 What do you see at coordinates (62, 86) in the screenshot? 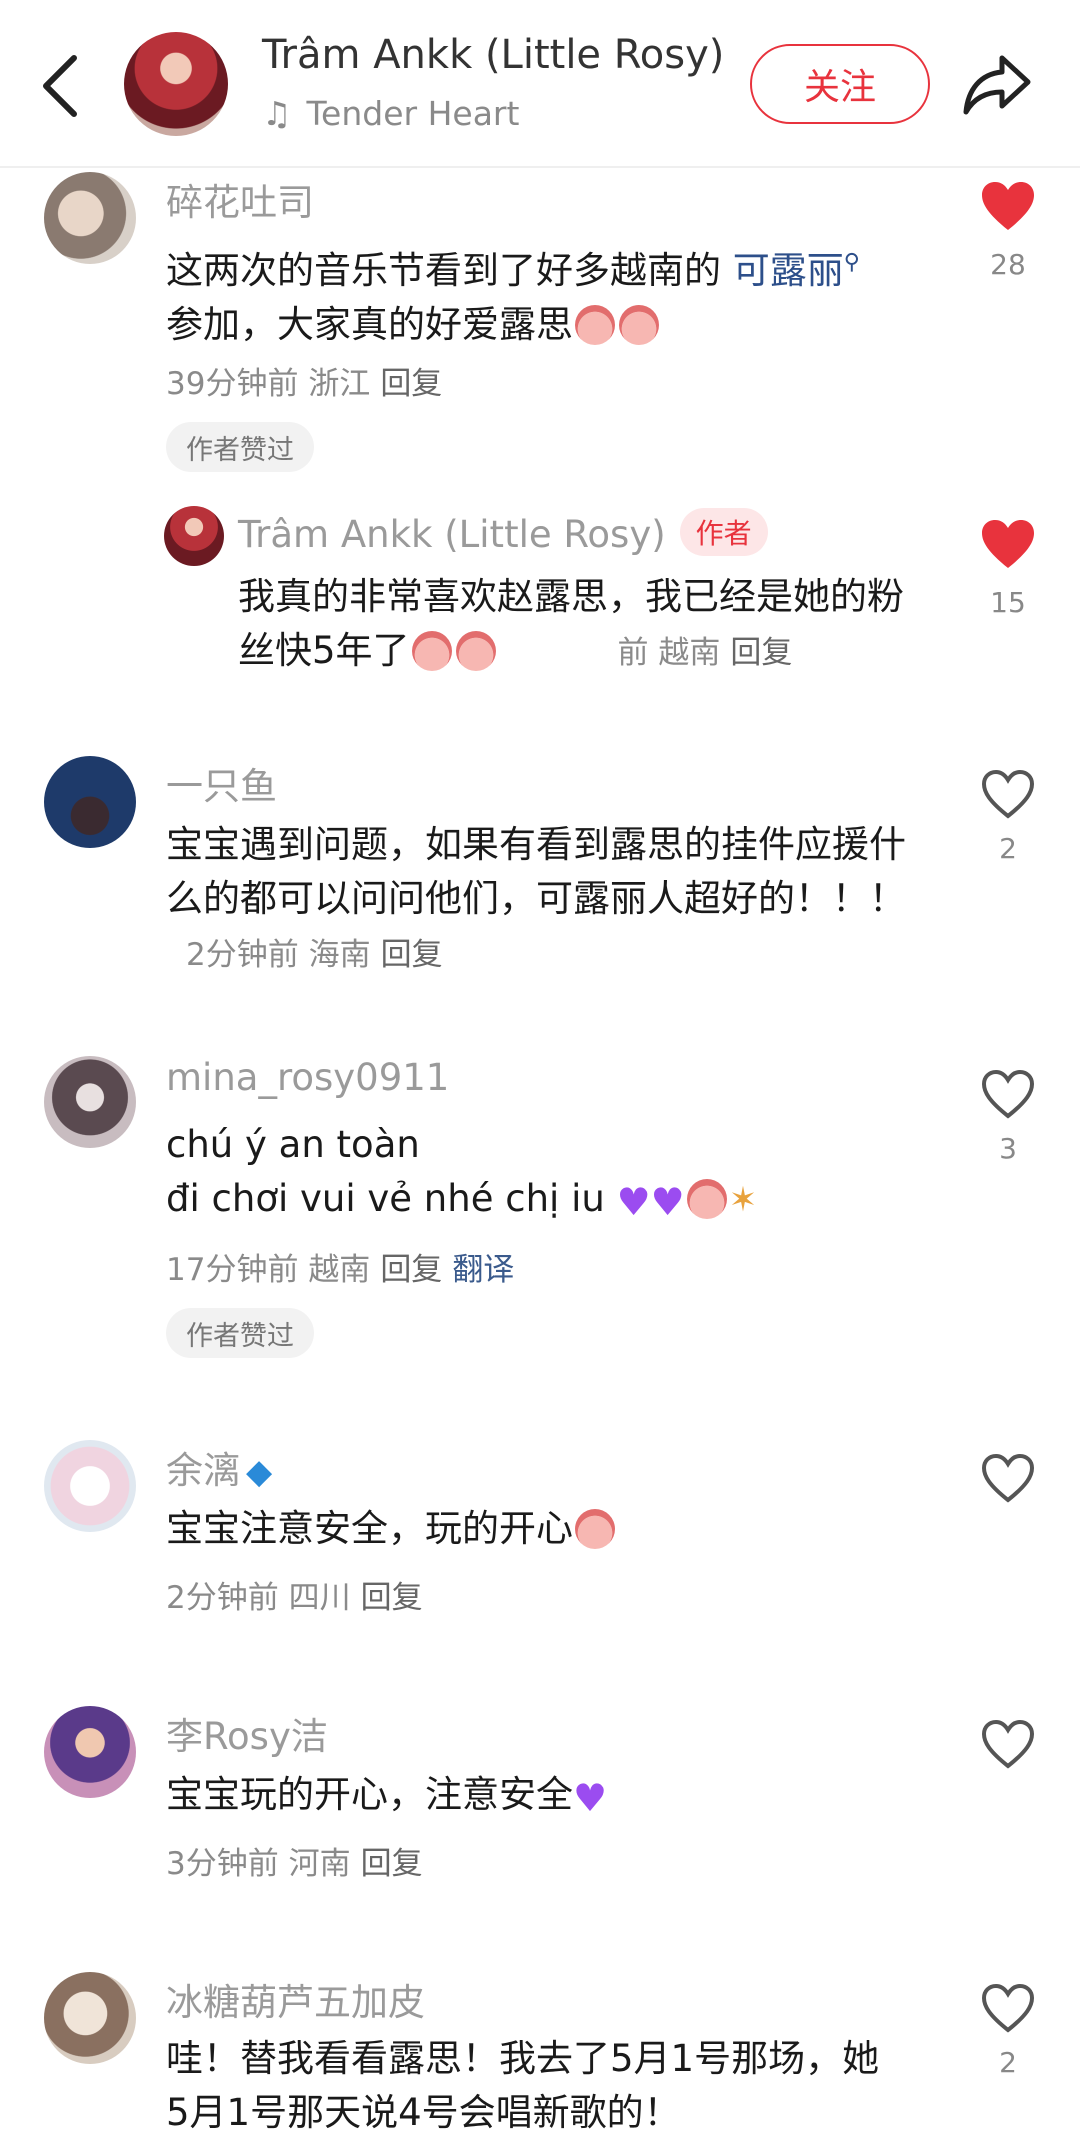
I see `back-arrow-icon` at bounding box center [62, 86].